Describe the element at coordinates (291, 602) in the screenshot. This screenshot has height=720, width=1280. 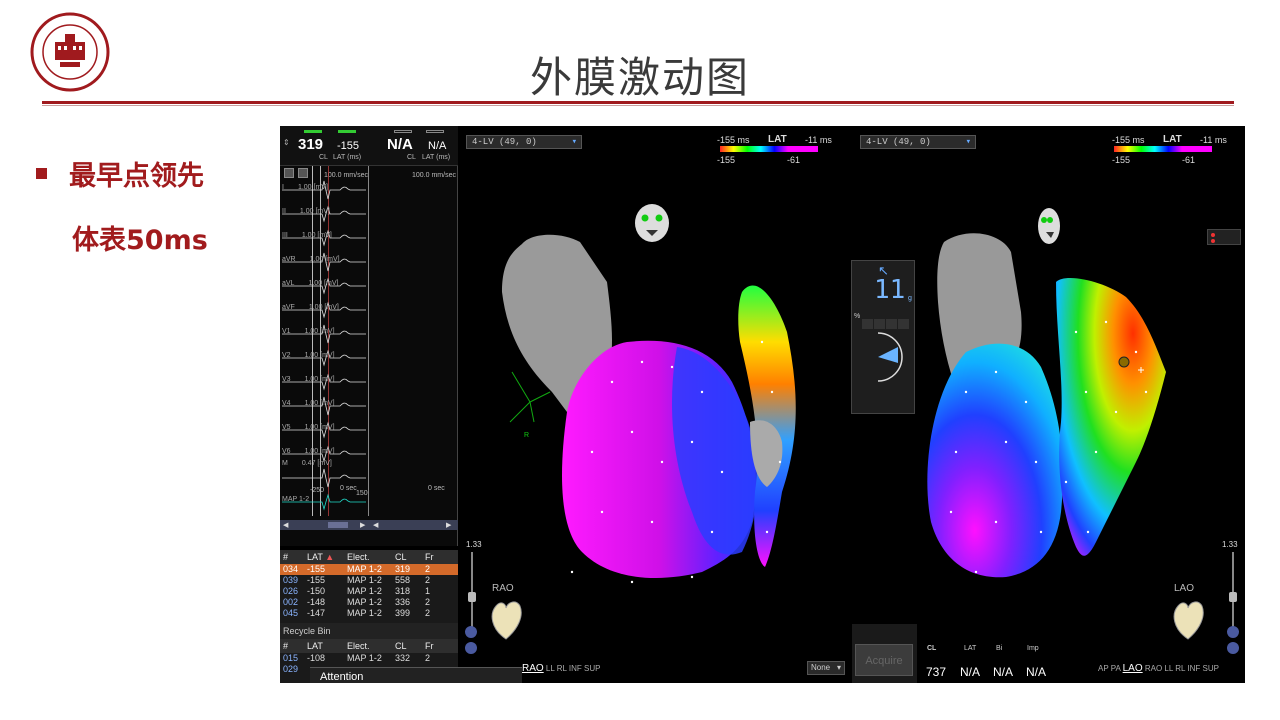
I see `table-cell: 002` at that location.